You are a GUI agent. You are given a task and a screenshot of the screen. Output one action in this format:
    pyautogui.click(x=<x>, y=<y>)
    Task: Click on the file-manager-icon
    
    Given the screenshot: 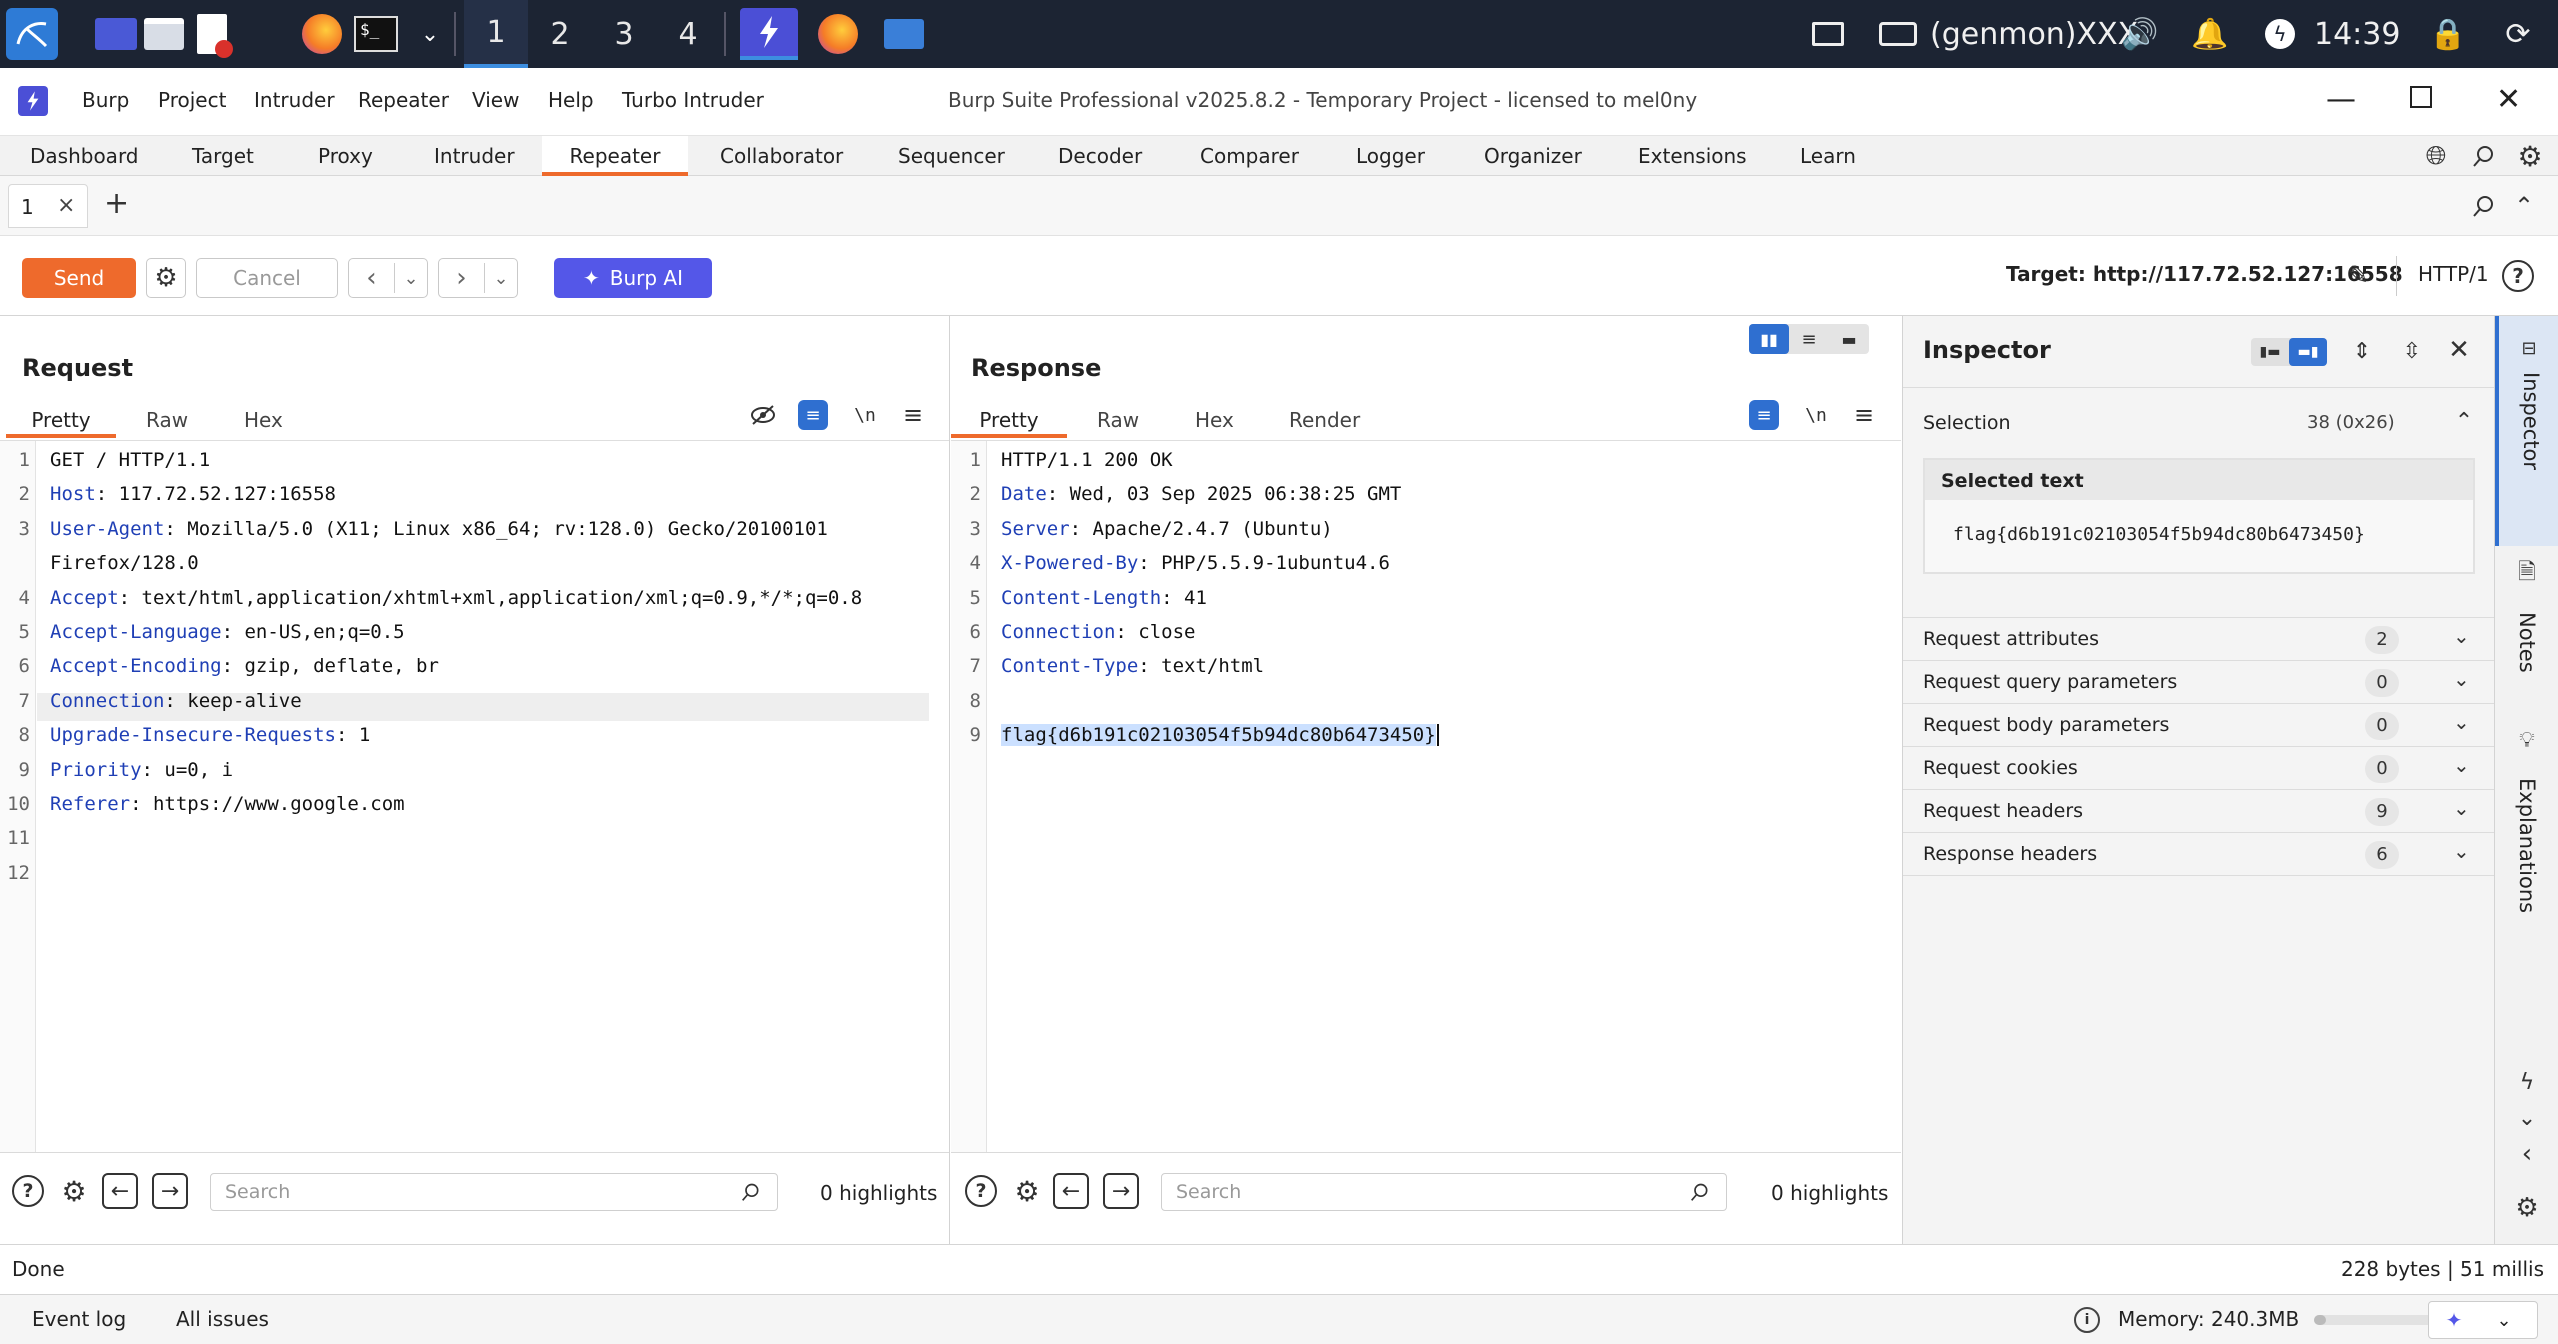 What is the action you would take?
    pyautogui.click(x=164, y=34)
    